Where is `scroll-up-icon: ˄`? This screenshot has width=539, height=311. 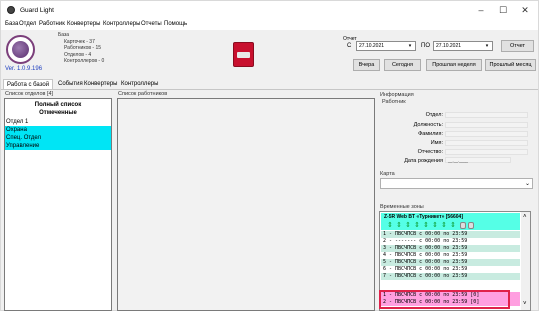
scroll-up-icon: ˄ is located at coordinates (525, 217).